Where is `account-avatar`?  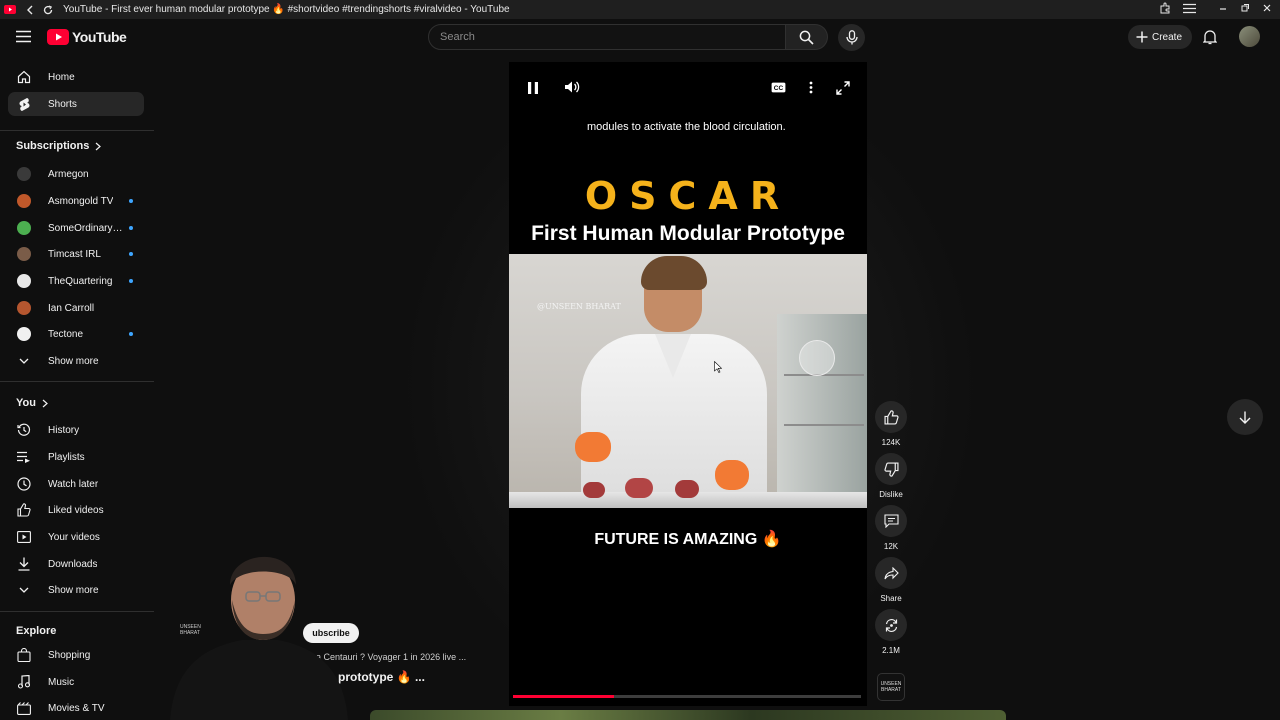 account-avatar is located at coordinates (1249, 36).